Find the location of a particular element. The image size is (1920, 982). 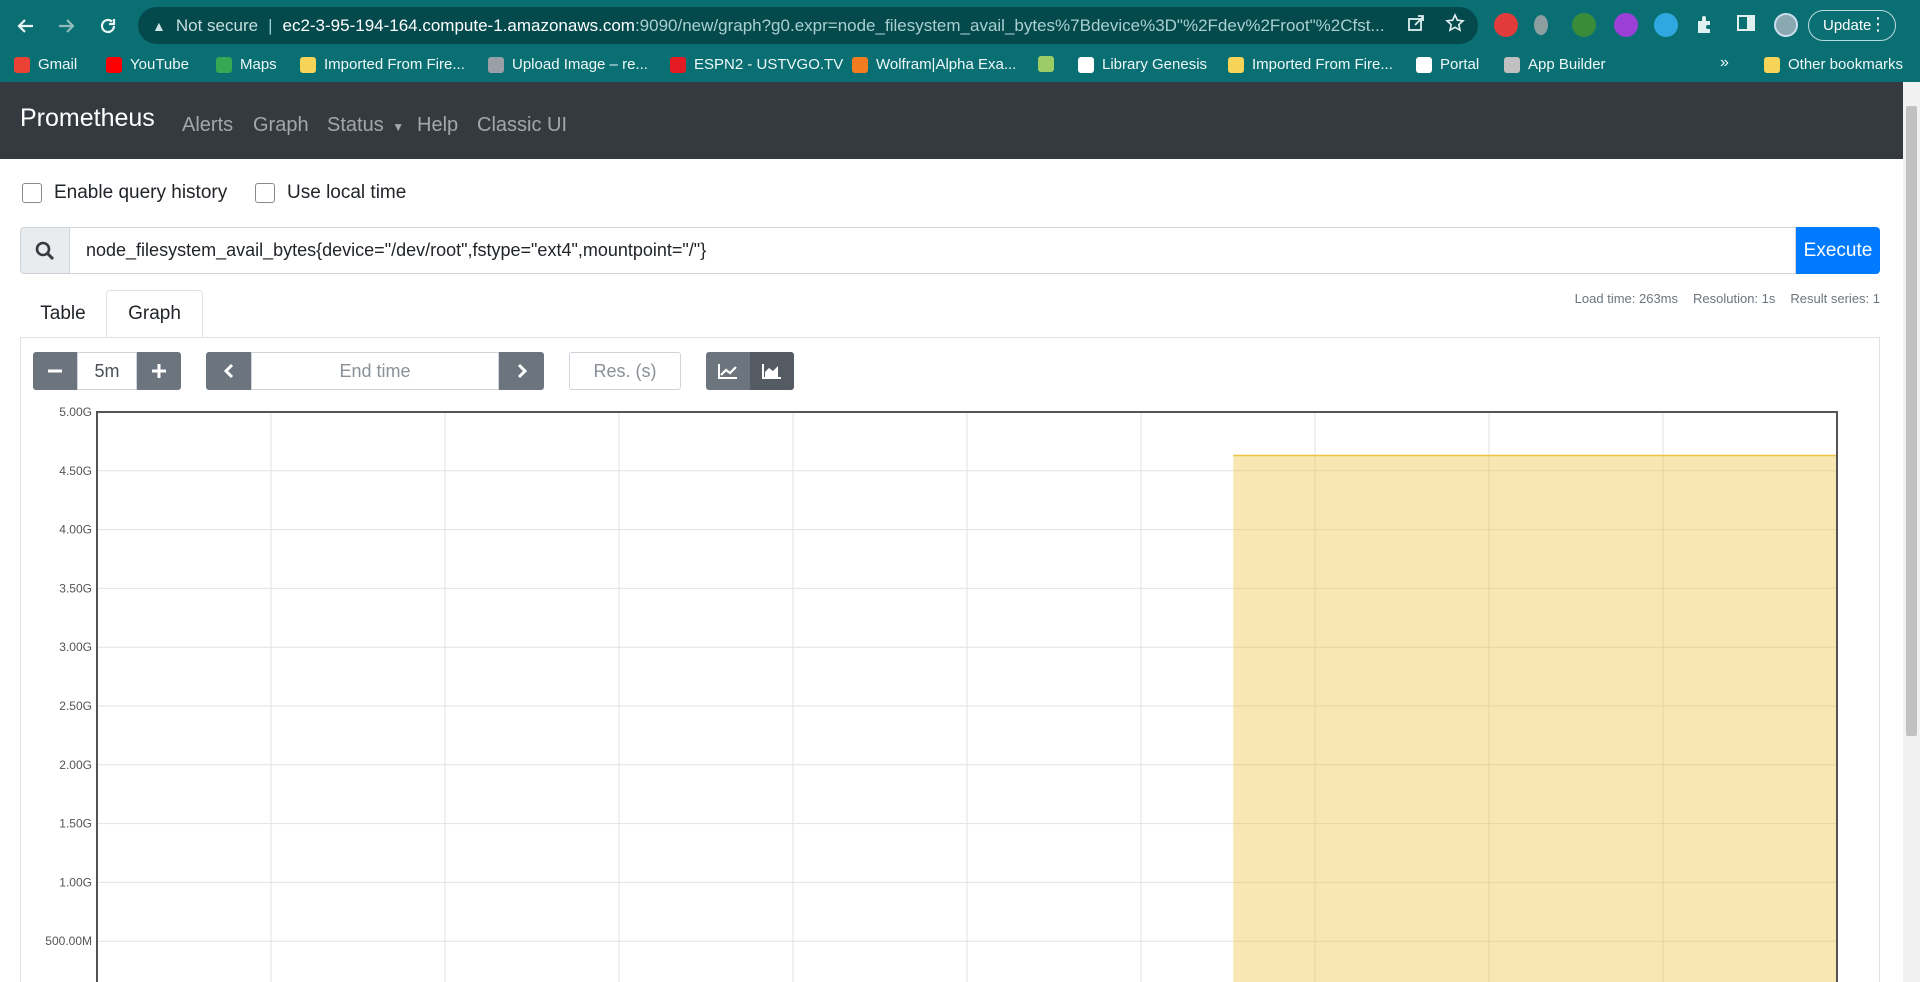

line-chart-icon is located at coordinates (727, 371).